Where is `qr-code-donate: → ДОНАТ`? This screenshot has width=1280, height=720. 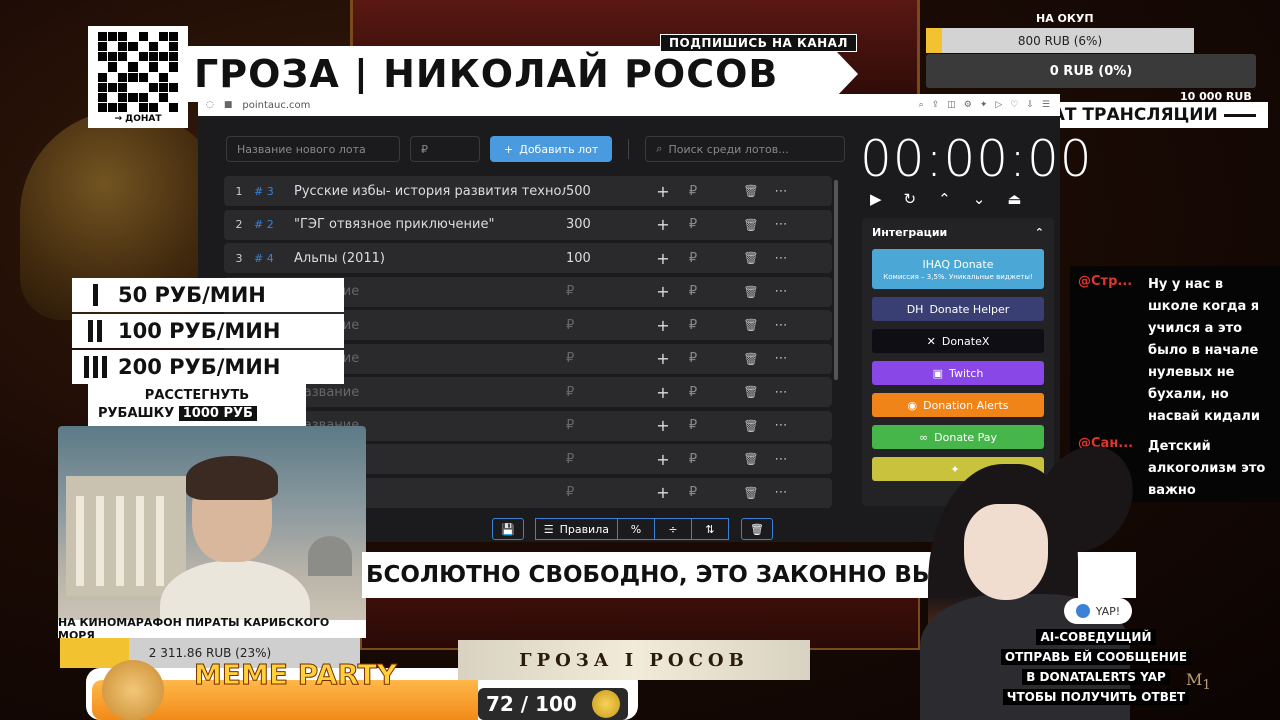 qr-code-donate: → ДОНАТ is located at coordinates (138, 77).